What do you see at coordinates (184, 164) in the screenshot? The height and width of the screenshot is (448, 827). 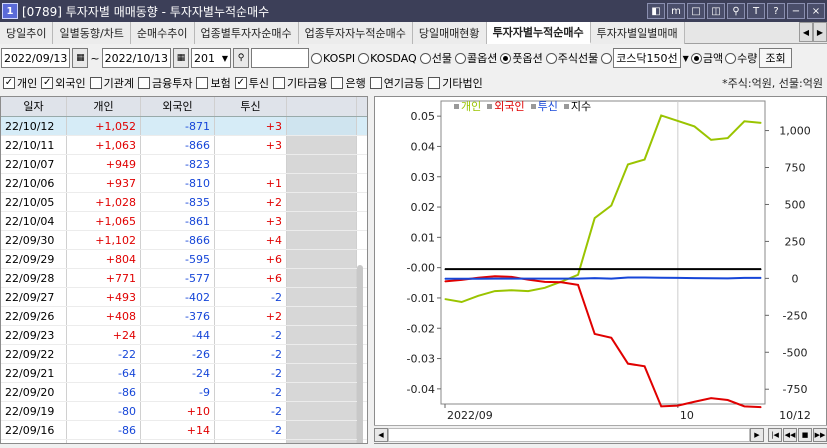 I see `table-row: 22/10/07 +949 -823` at bounding box center [184, 164].